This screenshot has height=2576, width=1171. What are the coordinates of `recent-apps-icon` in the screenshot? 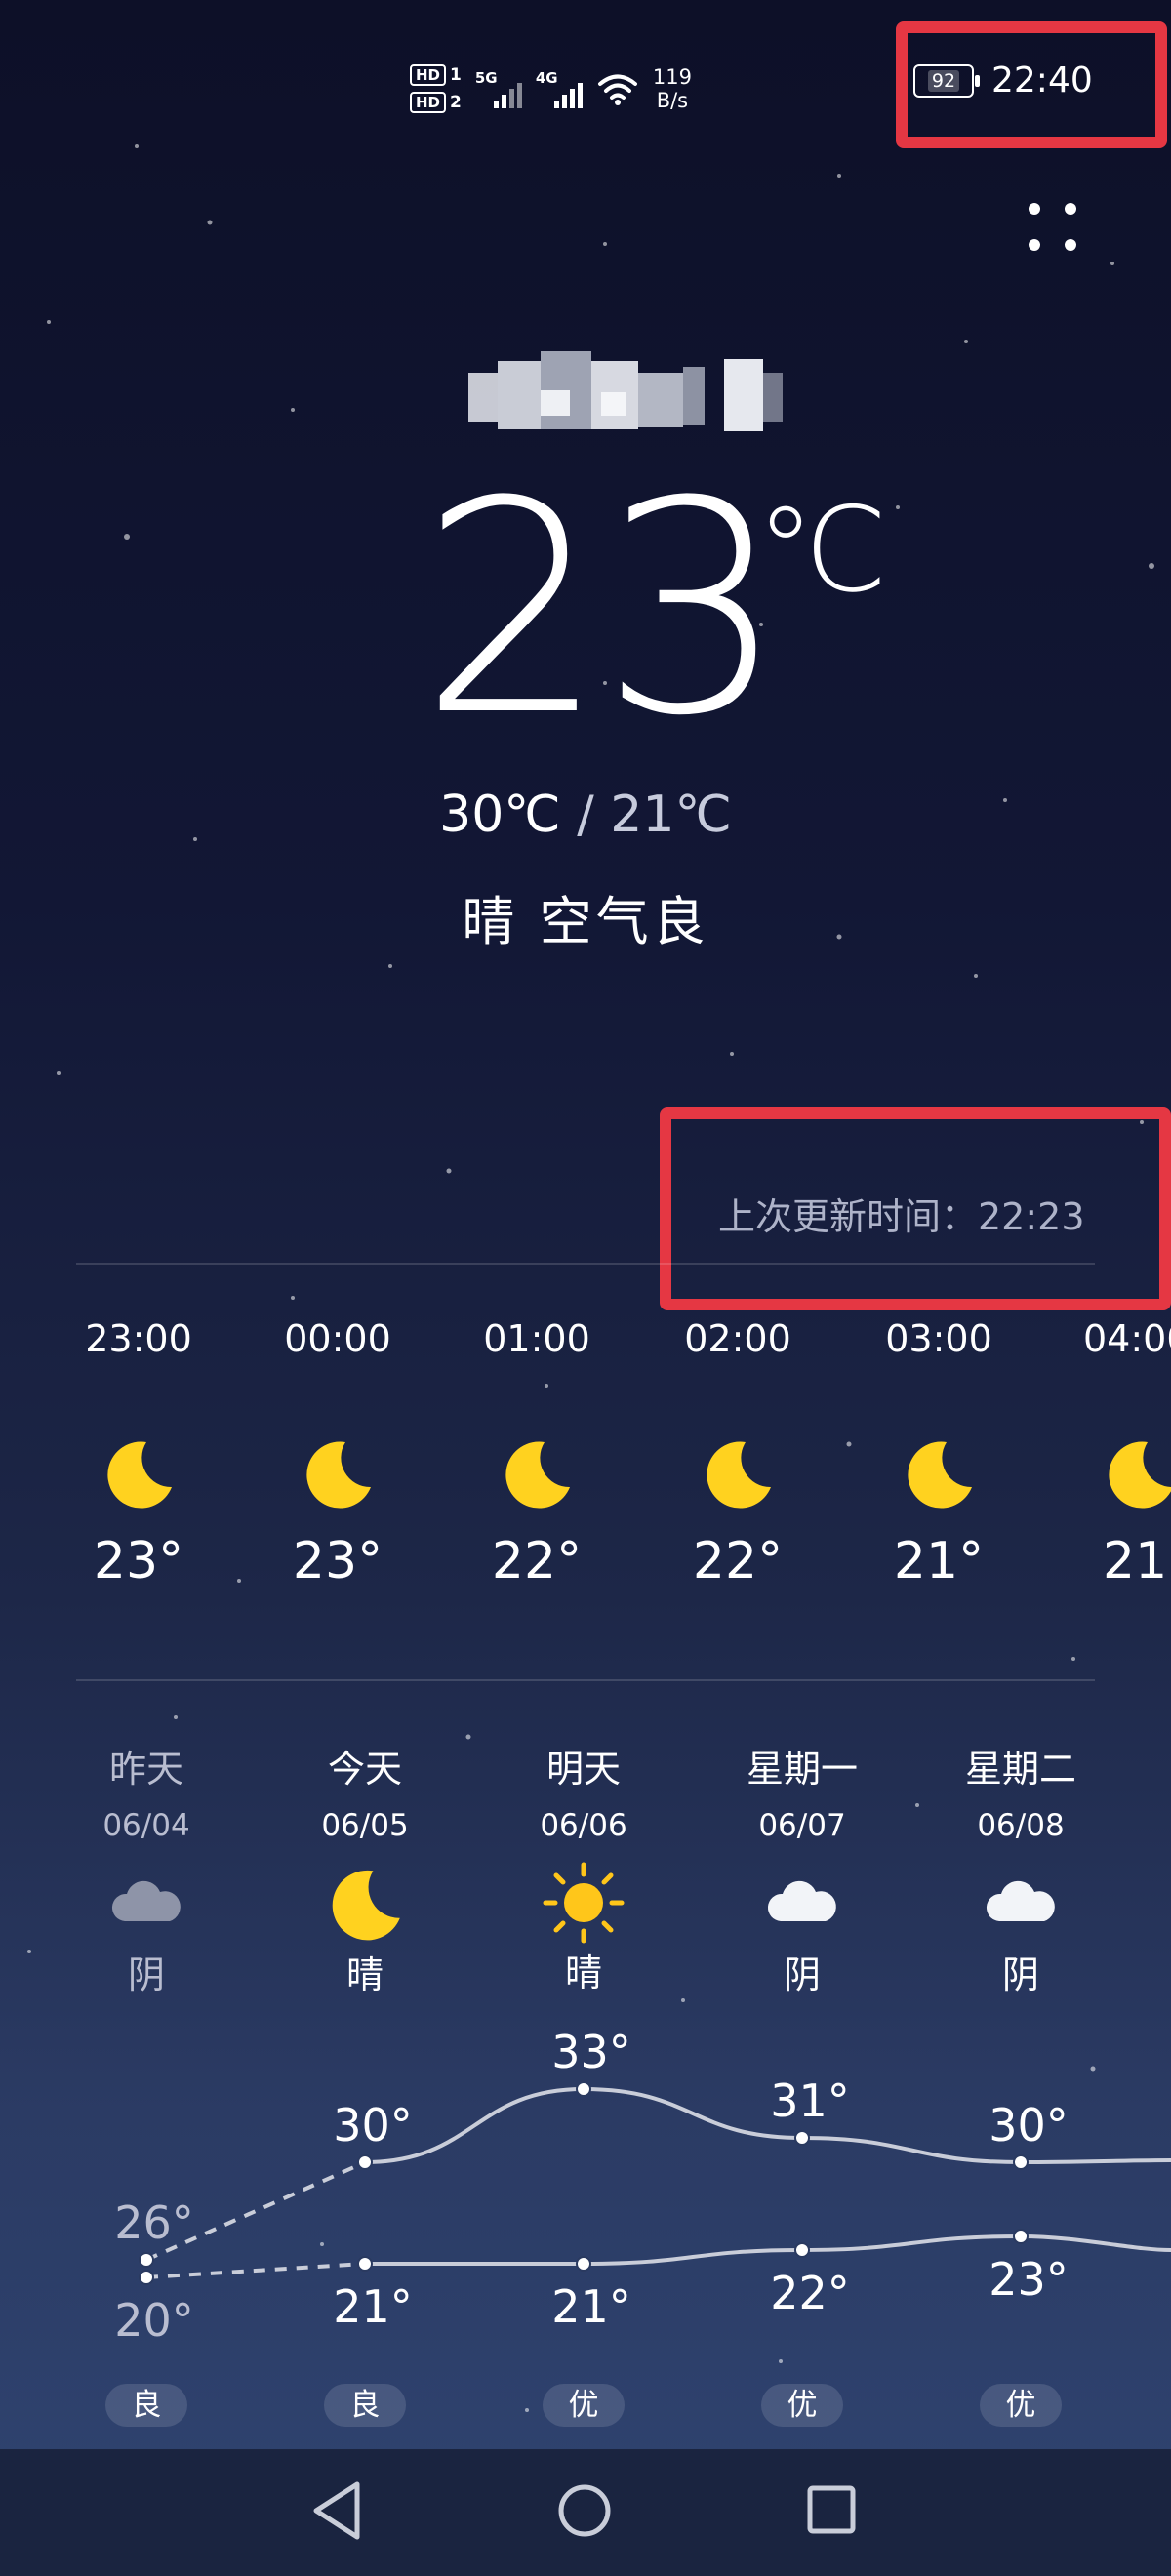 It's located at (831, 2509).